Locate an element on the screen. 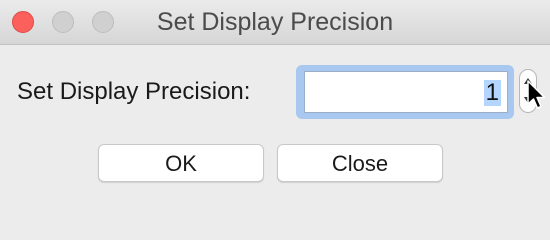 This screenshot has height=240, width=550. precision-value: 1 is located at coordinates (492, 92).